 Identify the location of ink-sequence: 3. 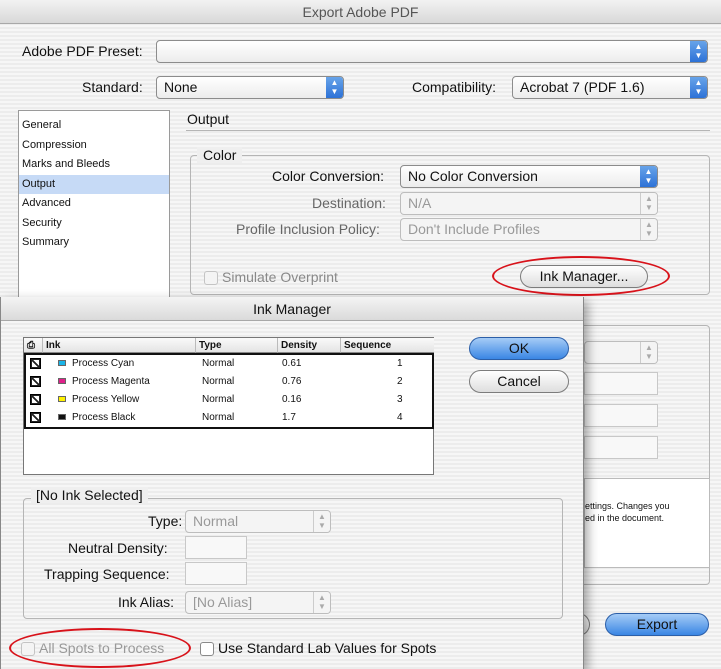
(400, 399).